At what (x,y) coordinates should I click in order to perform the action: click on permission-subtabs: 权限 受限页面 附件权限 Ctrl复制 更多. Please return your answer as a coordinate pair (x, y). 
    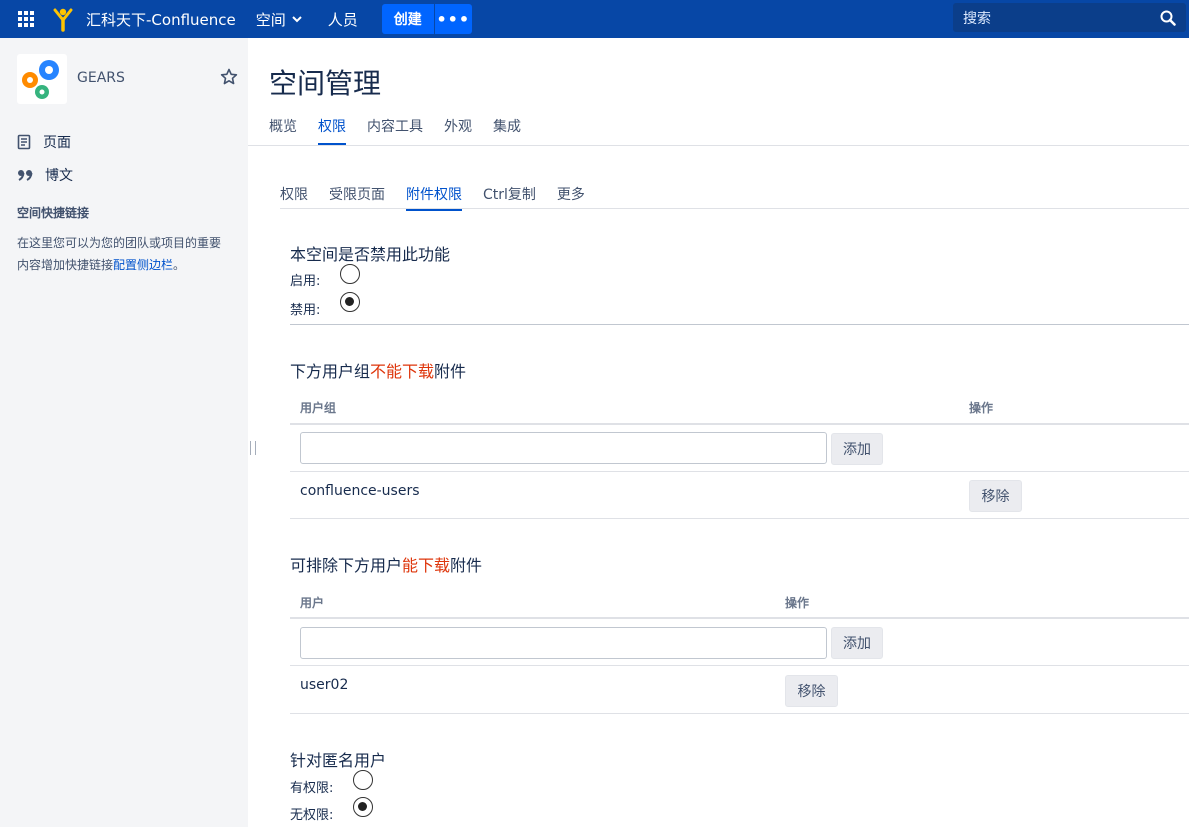
    Looking at the image, I should click on (432, 197).